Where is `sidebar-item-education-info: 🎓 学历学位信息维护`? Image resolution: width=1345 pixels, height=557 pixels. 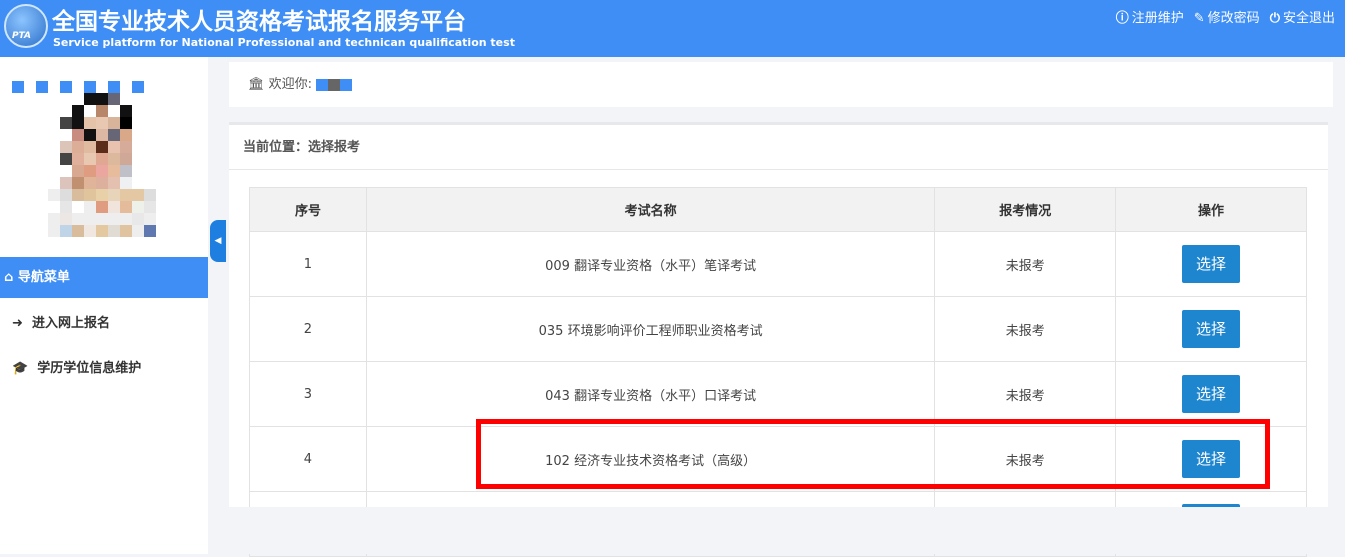 sidebar-item-education-info: 🎓 学历学位信息维护 is located at coordinates (76, 366).